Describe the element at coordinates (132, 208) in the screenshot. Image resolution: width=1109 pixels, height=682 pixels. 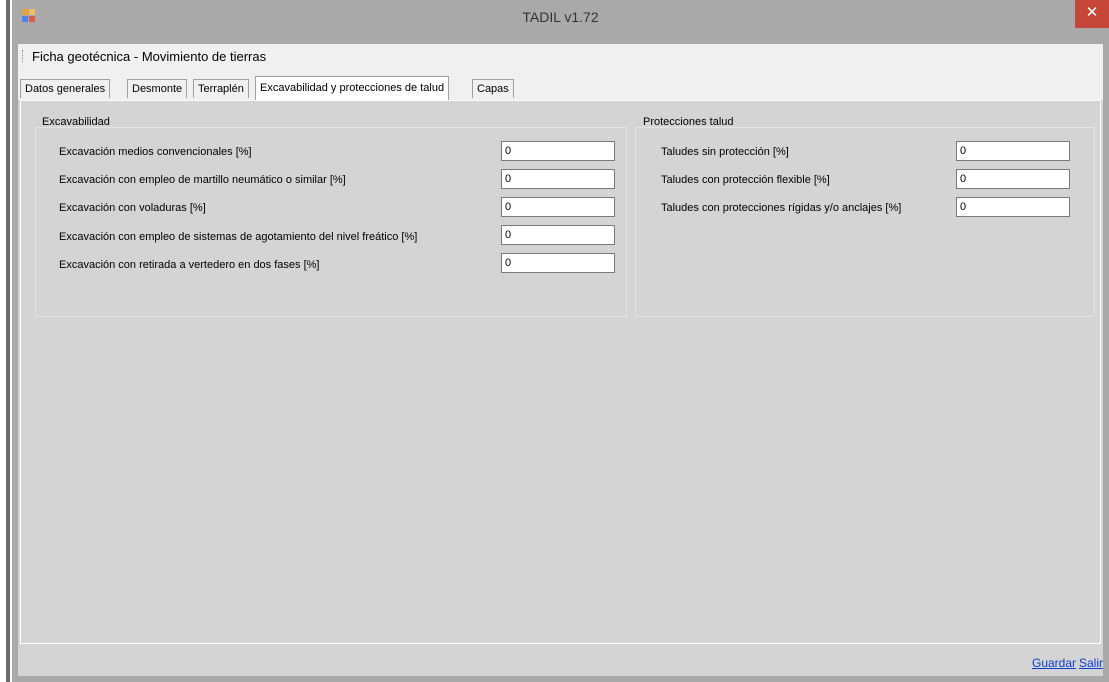
I see `field-label: Excavación con voladuras [%]` at that location.